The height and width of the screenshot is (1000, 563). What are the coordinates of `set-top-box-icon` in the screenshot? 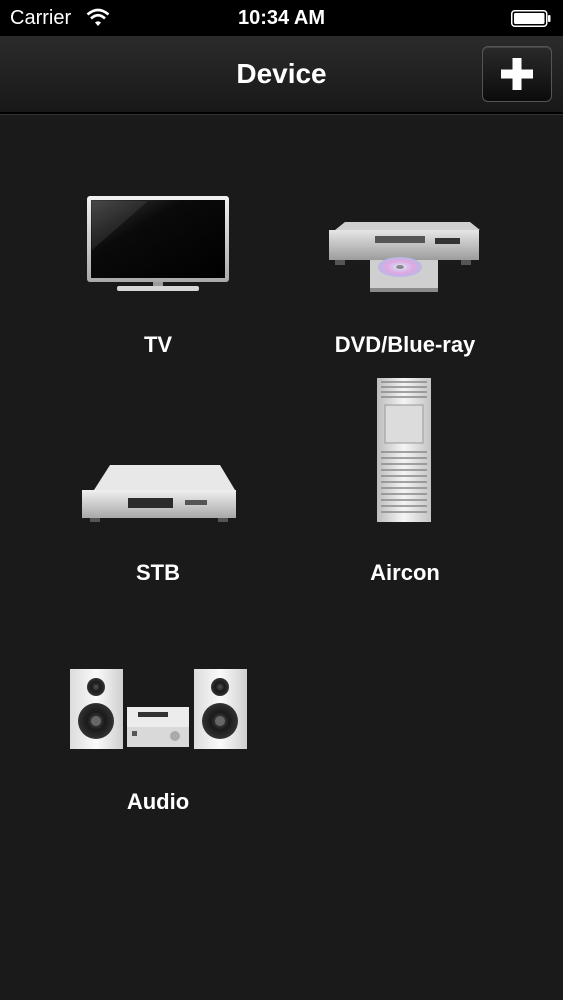 It's located at (159, 493).